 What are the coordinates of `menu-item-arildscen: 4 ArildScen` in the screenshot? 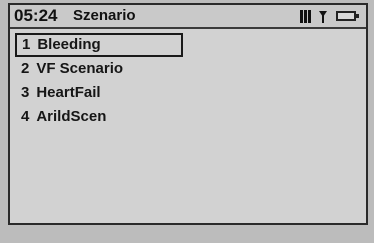 It's located at (185, 117).